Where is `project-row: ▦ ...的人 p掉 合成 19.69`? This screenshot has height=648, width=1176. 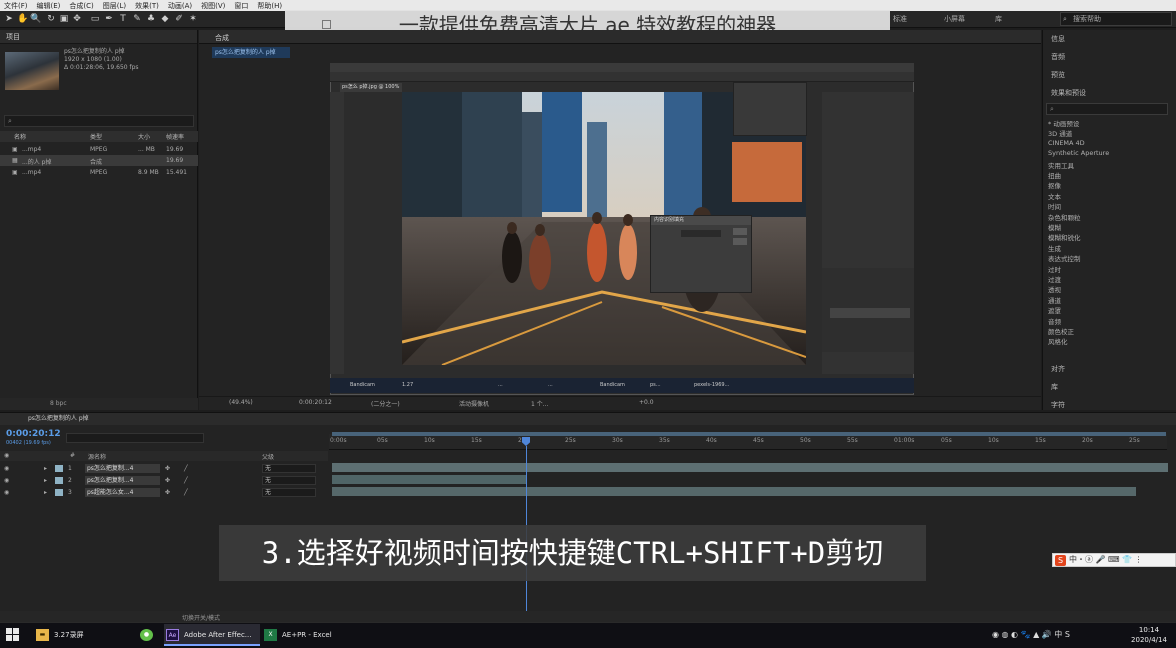 project-row: ▦ ...的人 p掉 合成 19.69 is located at coordinates (99, 160).